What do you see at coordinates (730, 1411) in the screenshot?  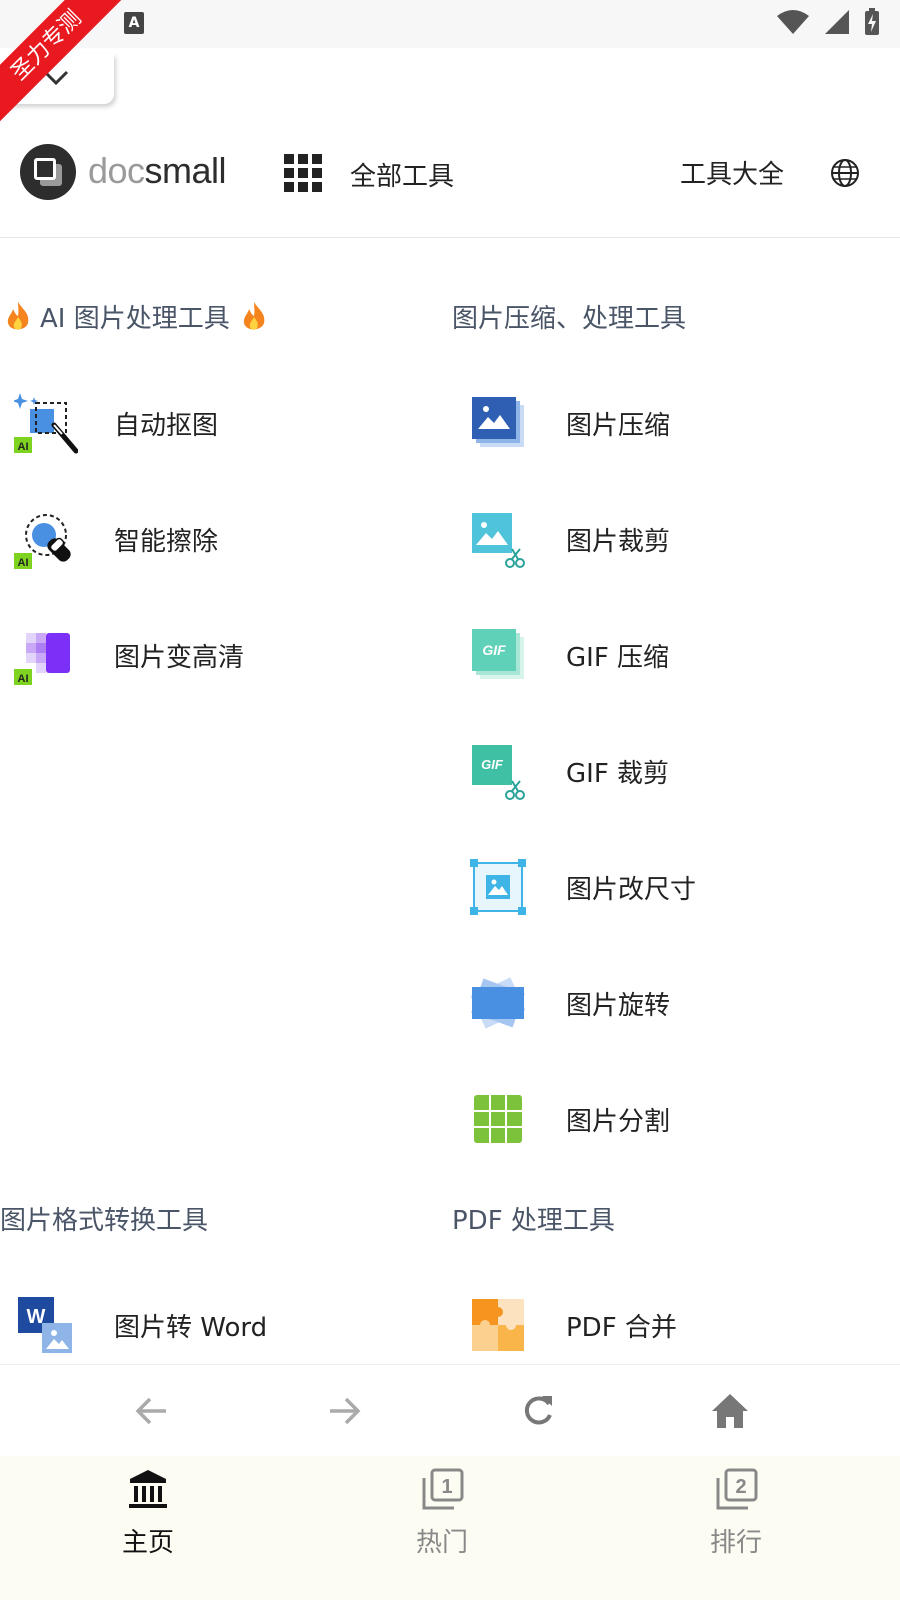 I see `home-icon` at bounding box center [730, 1411].